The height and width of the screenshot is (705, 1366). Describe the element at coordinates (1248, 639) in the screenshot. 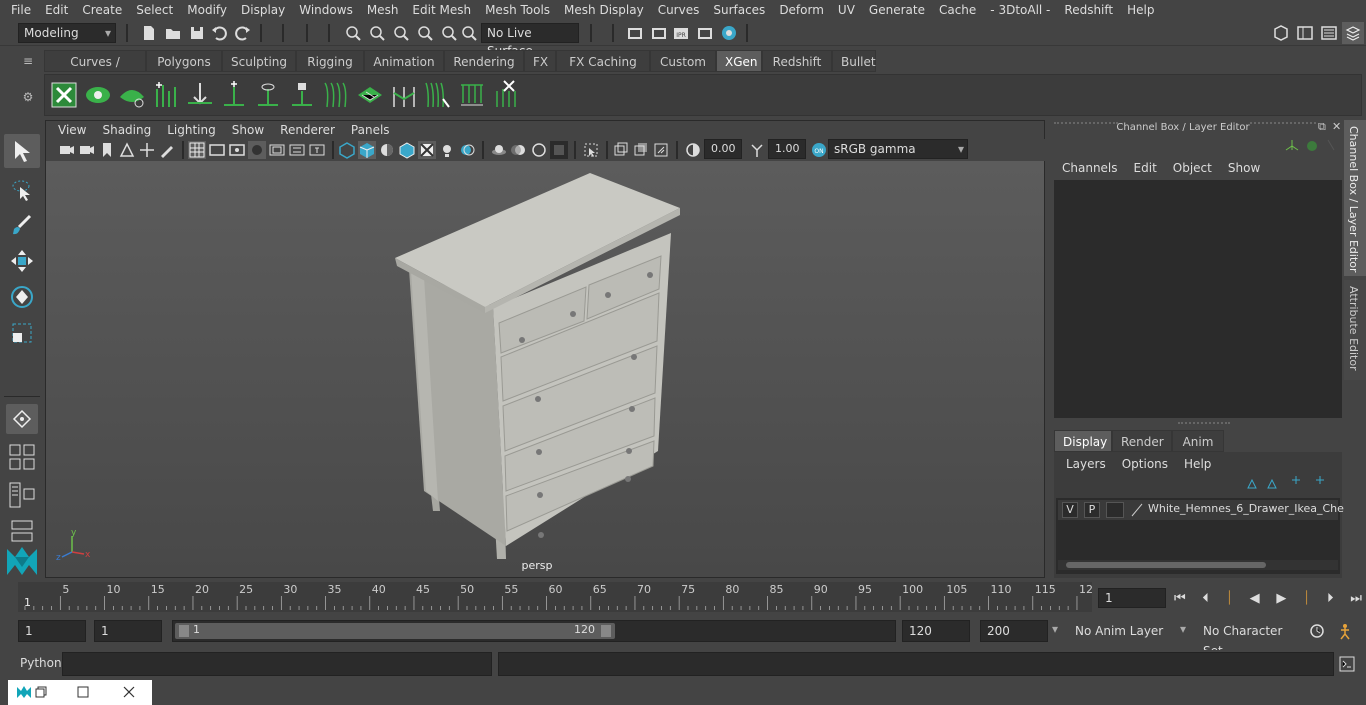

I see `character-set-dropdown: No Character Set` at that location.